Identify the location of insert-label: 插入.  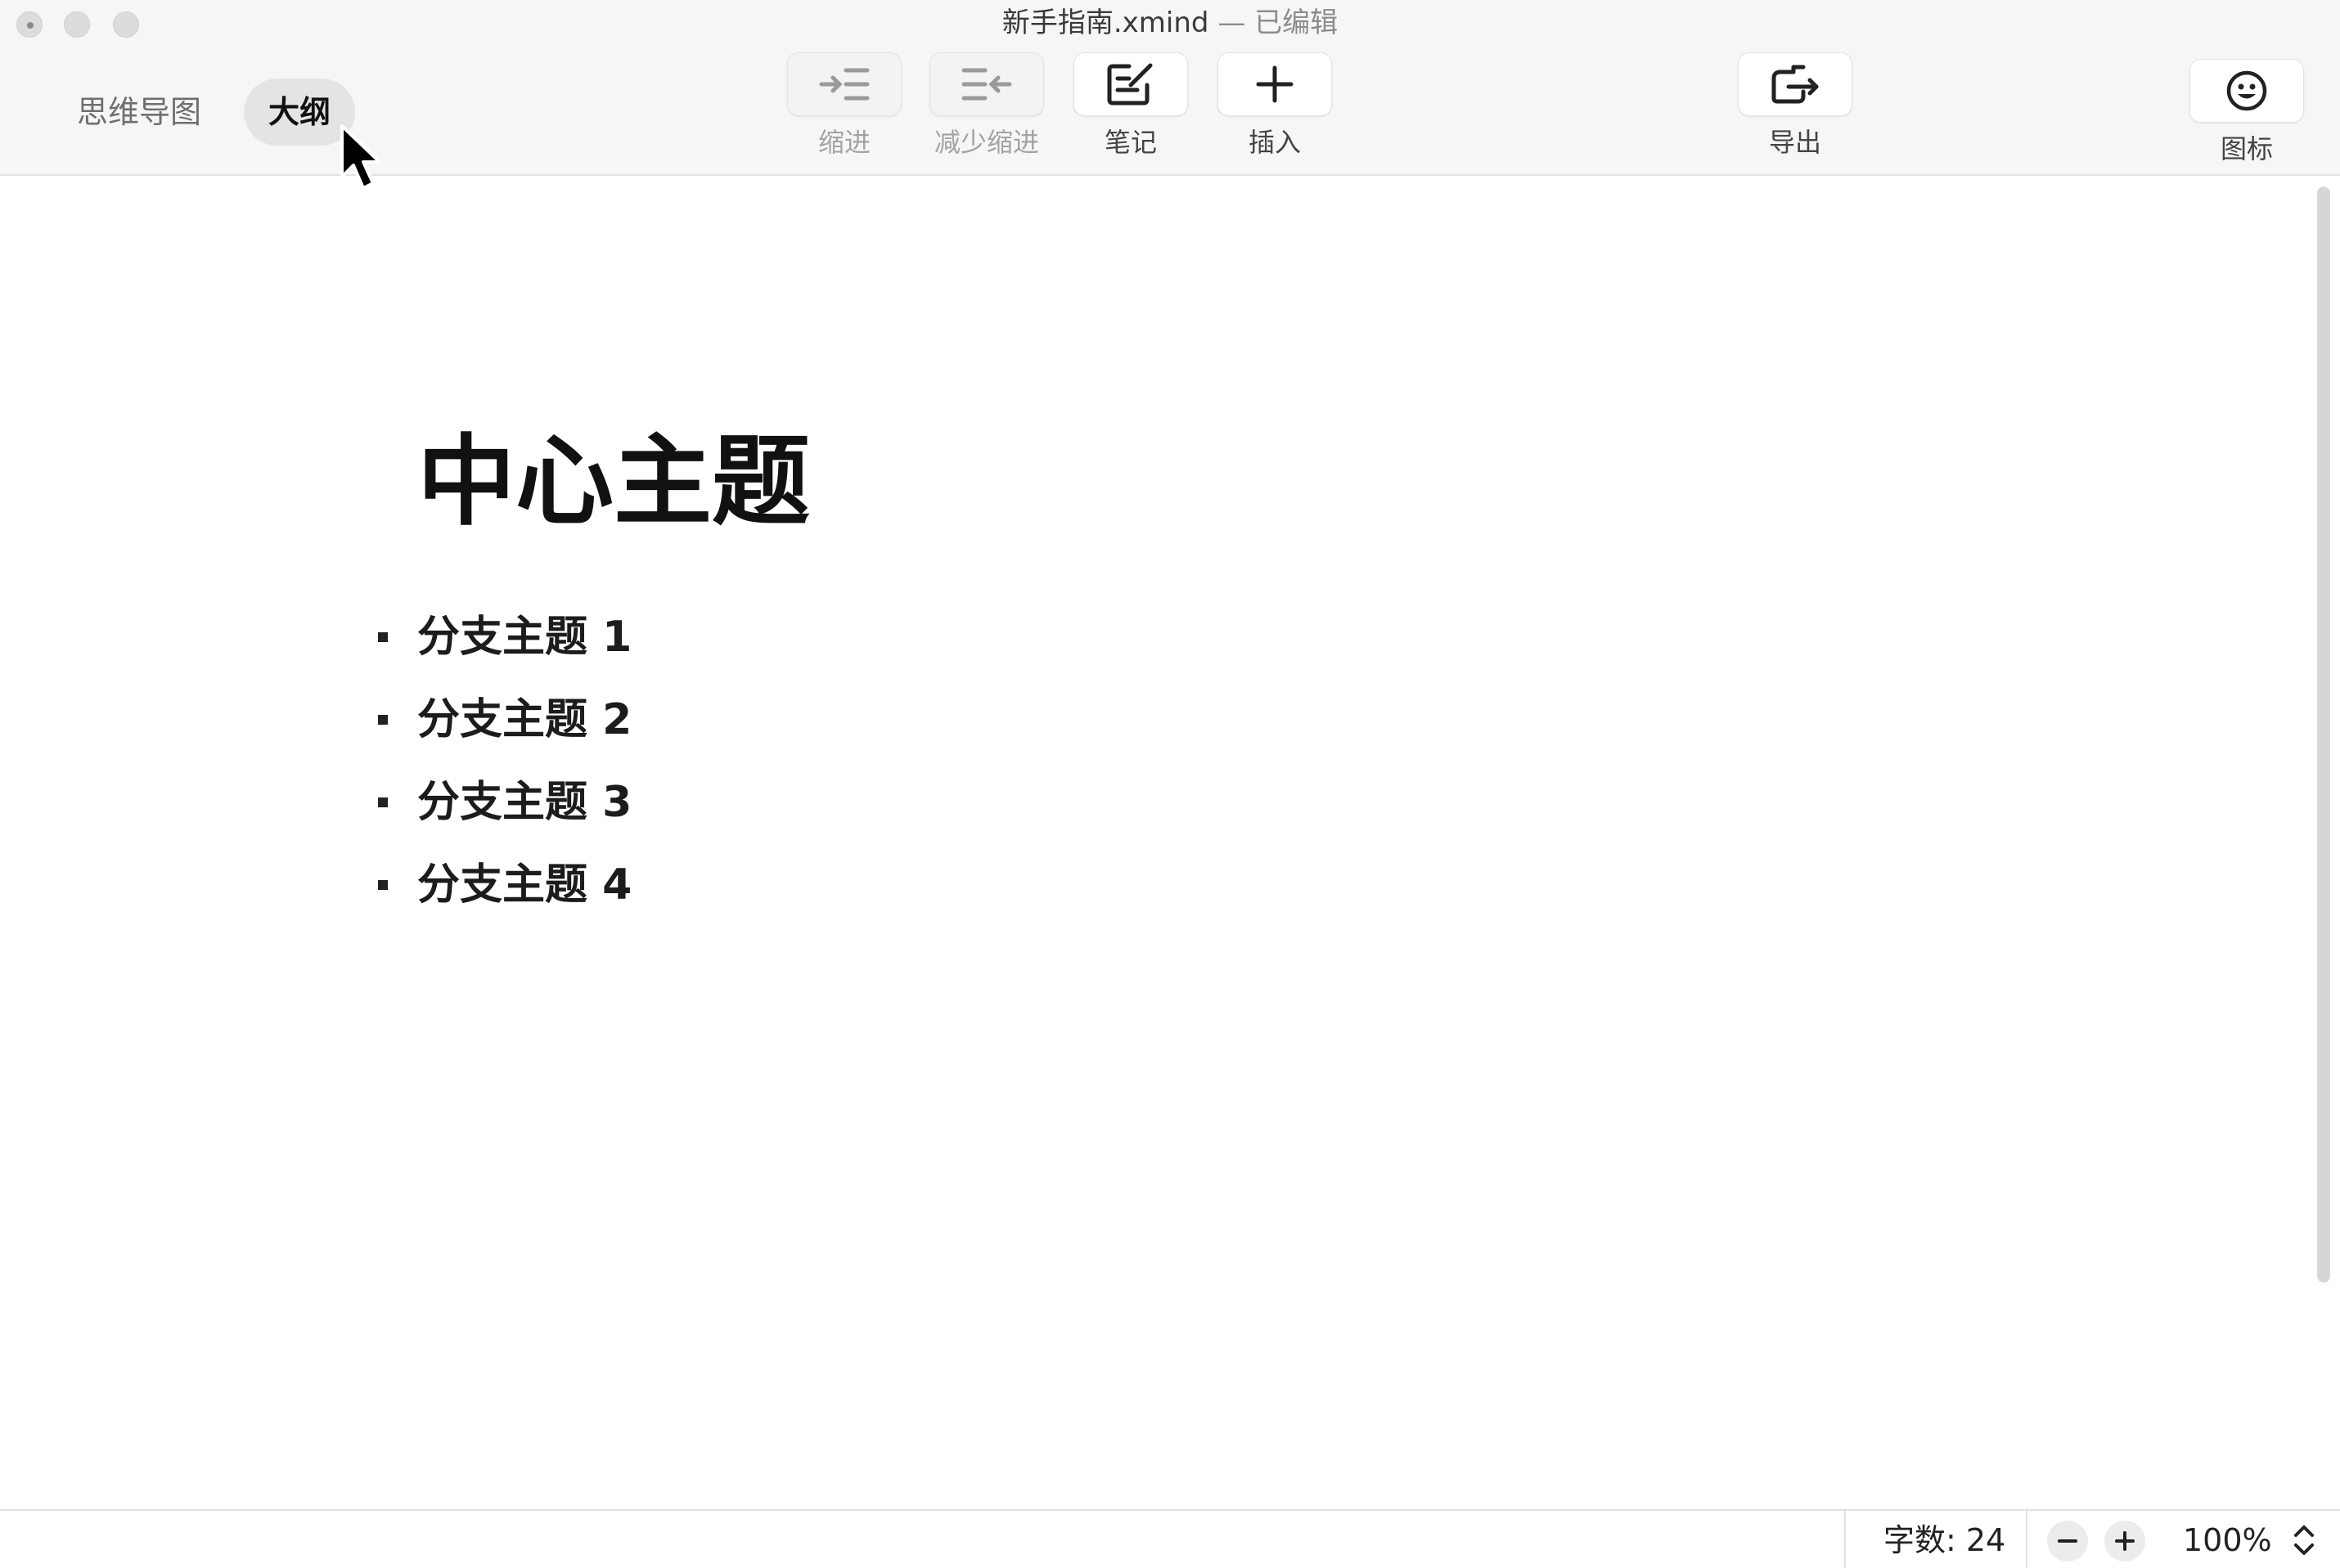
(1275, 142).